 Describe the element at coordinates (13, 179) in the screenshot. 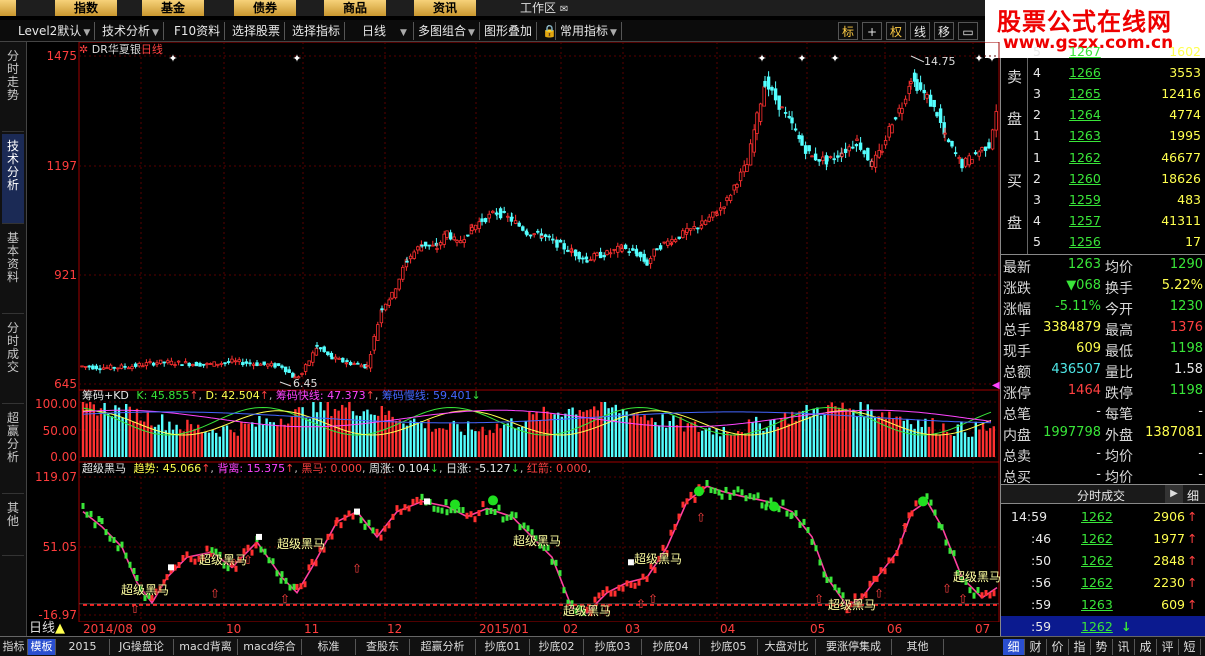

I see `tab-technical: 技术分析` at that location.